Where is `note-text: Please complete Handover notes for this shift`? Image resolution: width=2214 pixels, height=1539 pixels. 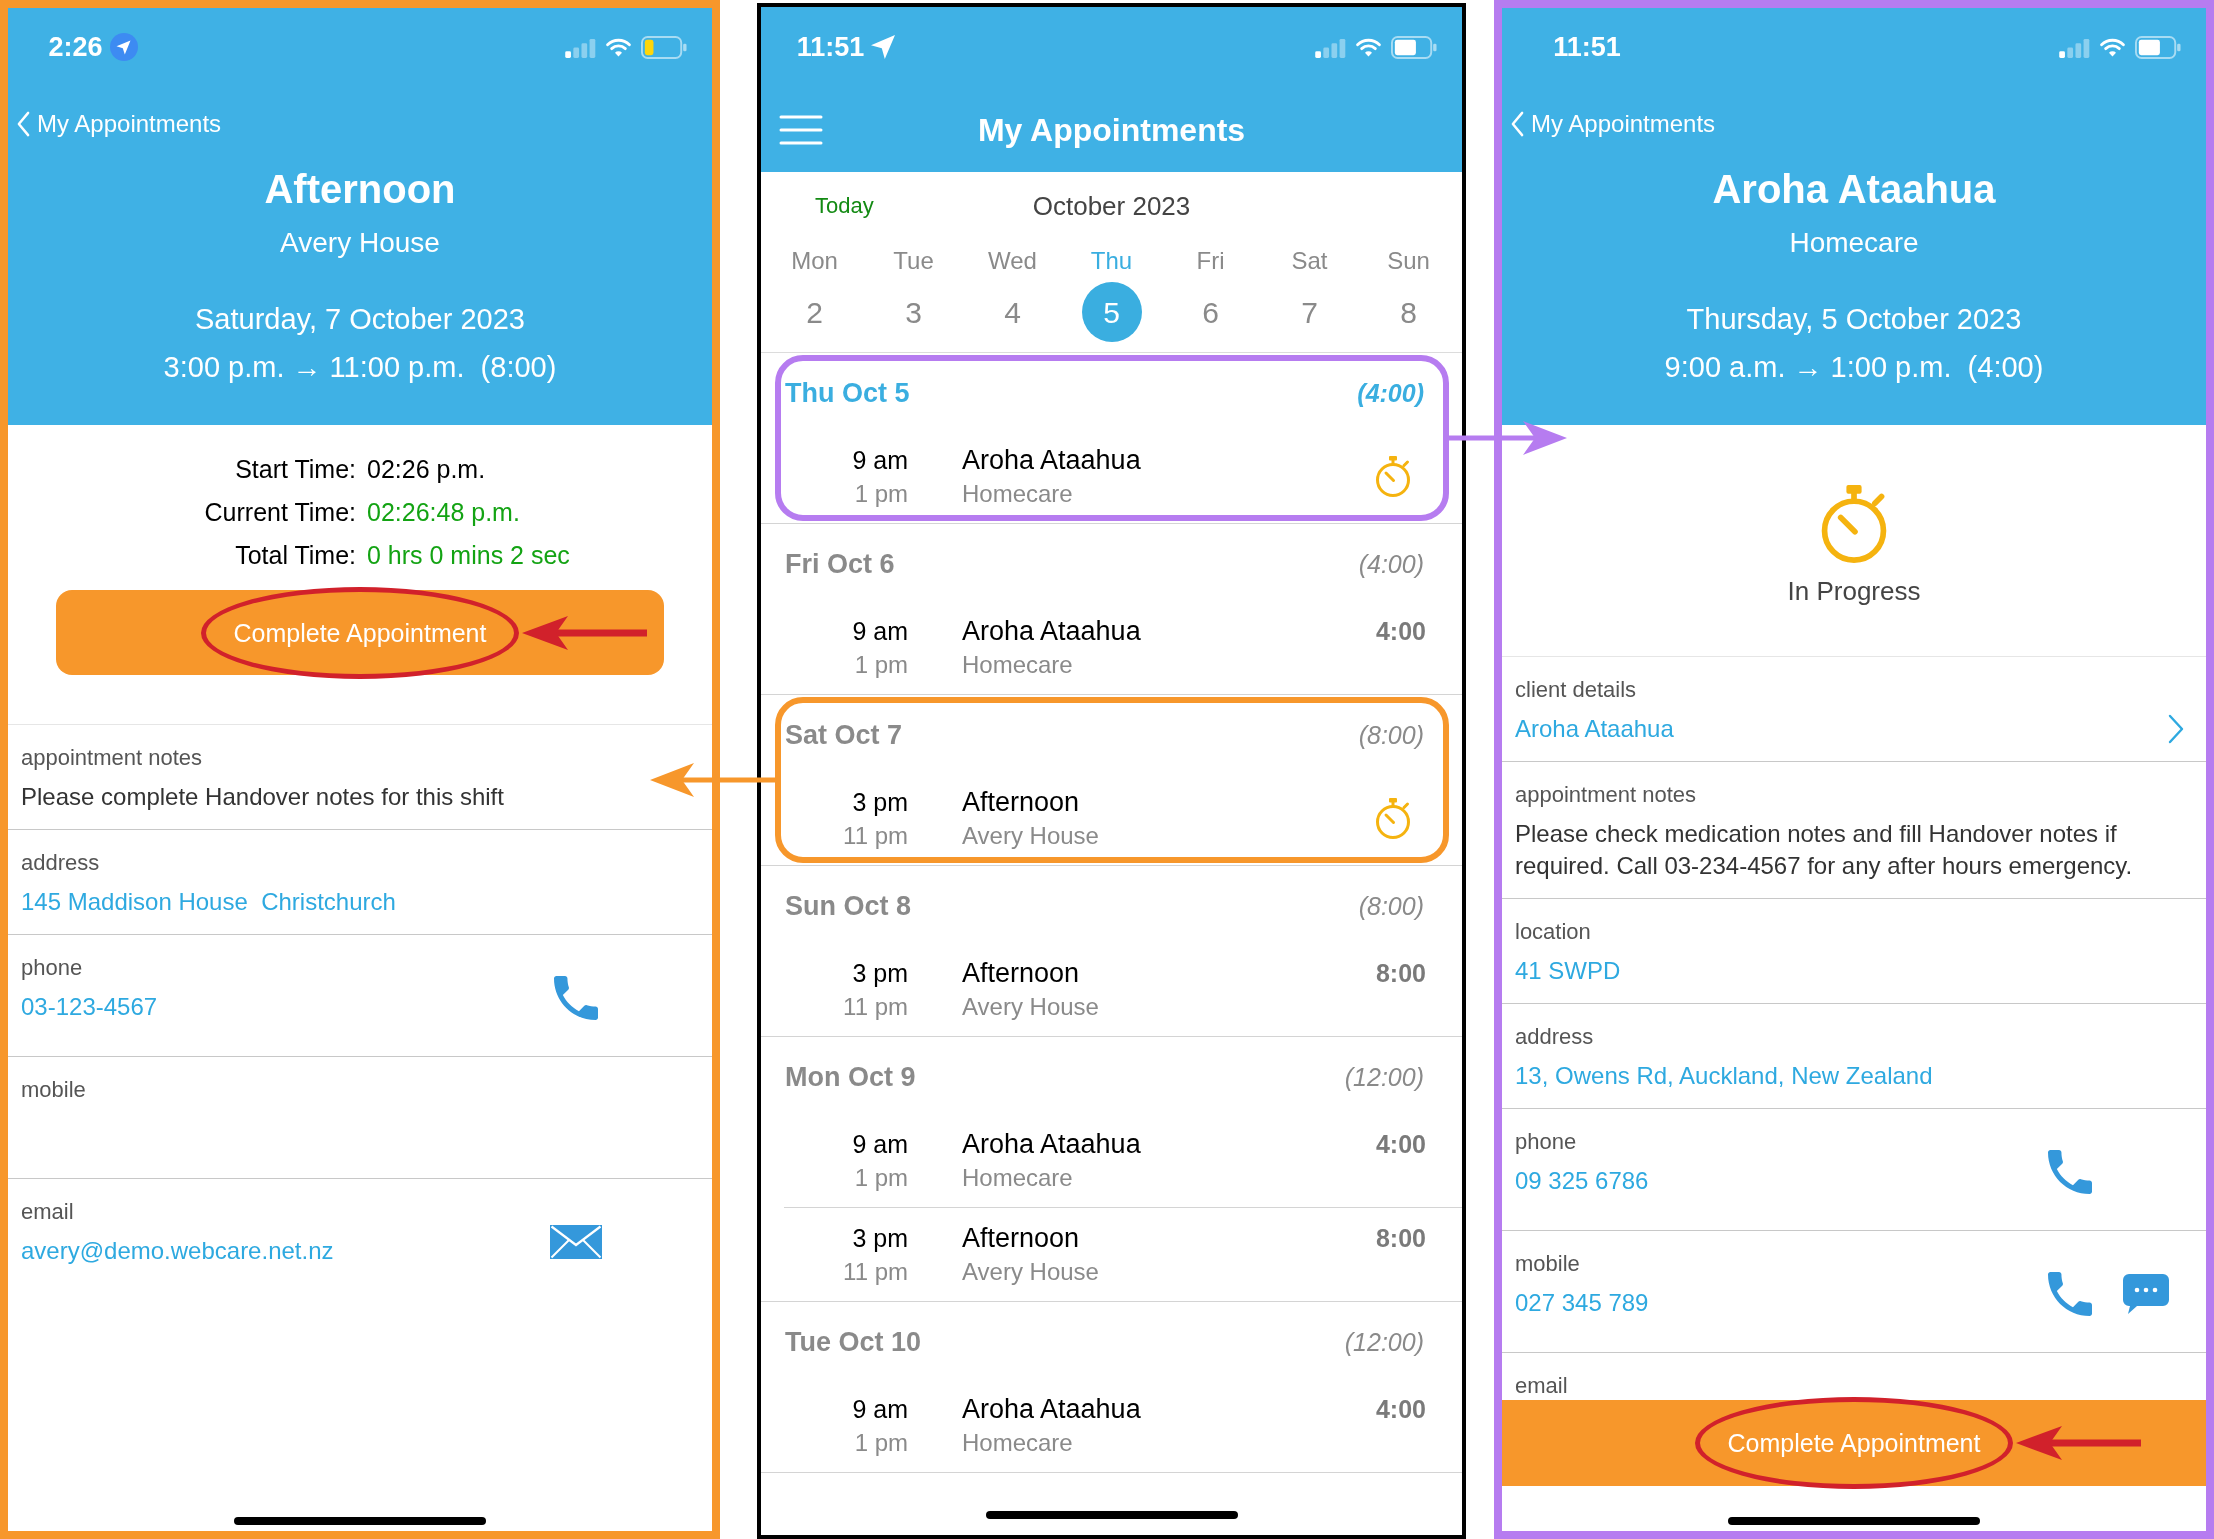 note-text: Please complete Handover notes for this shift is located at coordinates (262, 797).